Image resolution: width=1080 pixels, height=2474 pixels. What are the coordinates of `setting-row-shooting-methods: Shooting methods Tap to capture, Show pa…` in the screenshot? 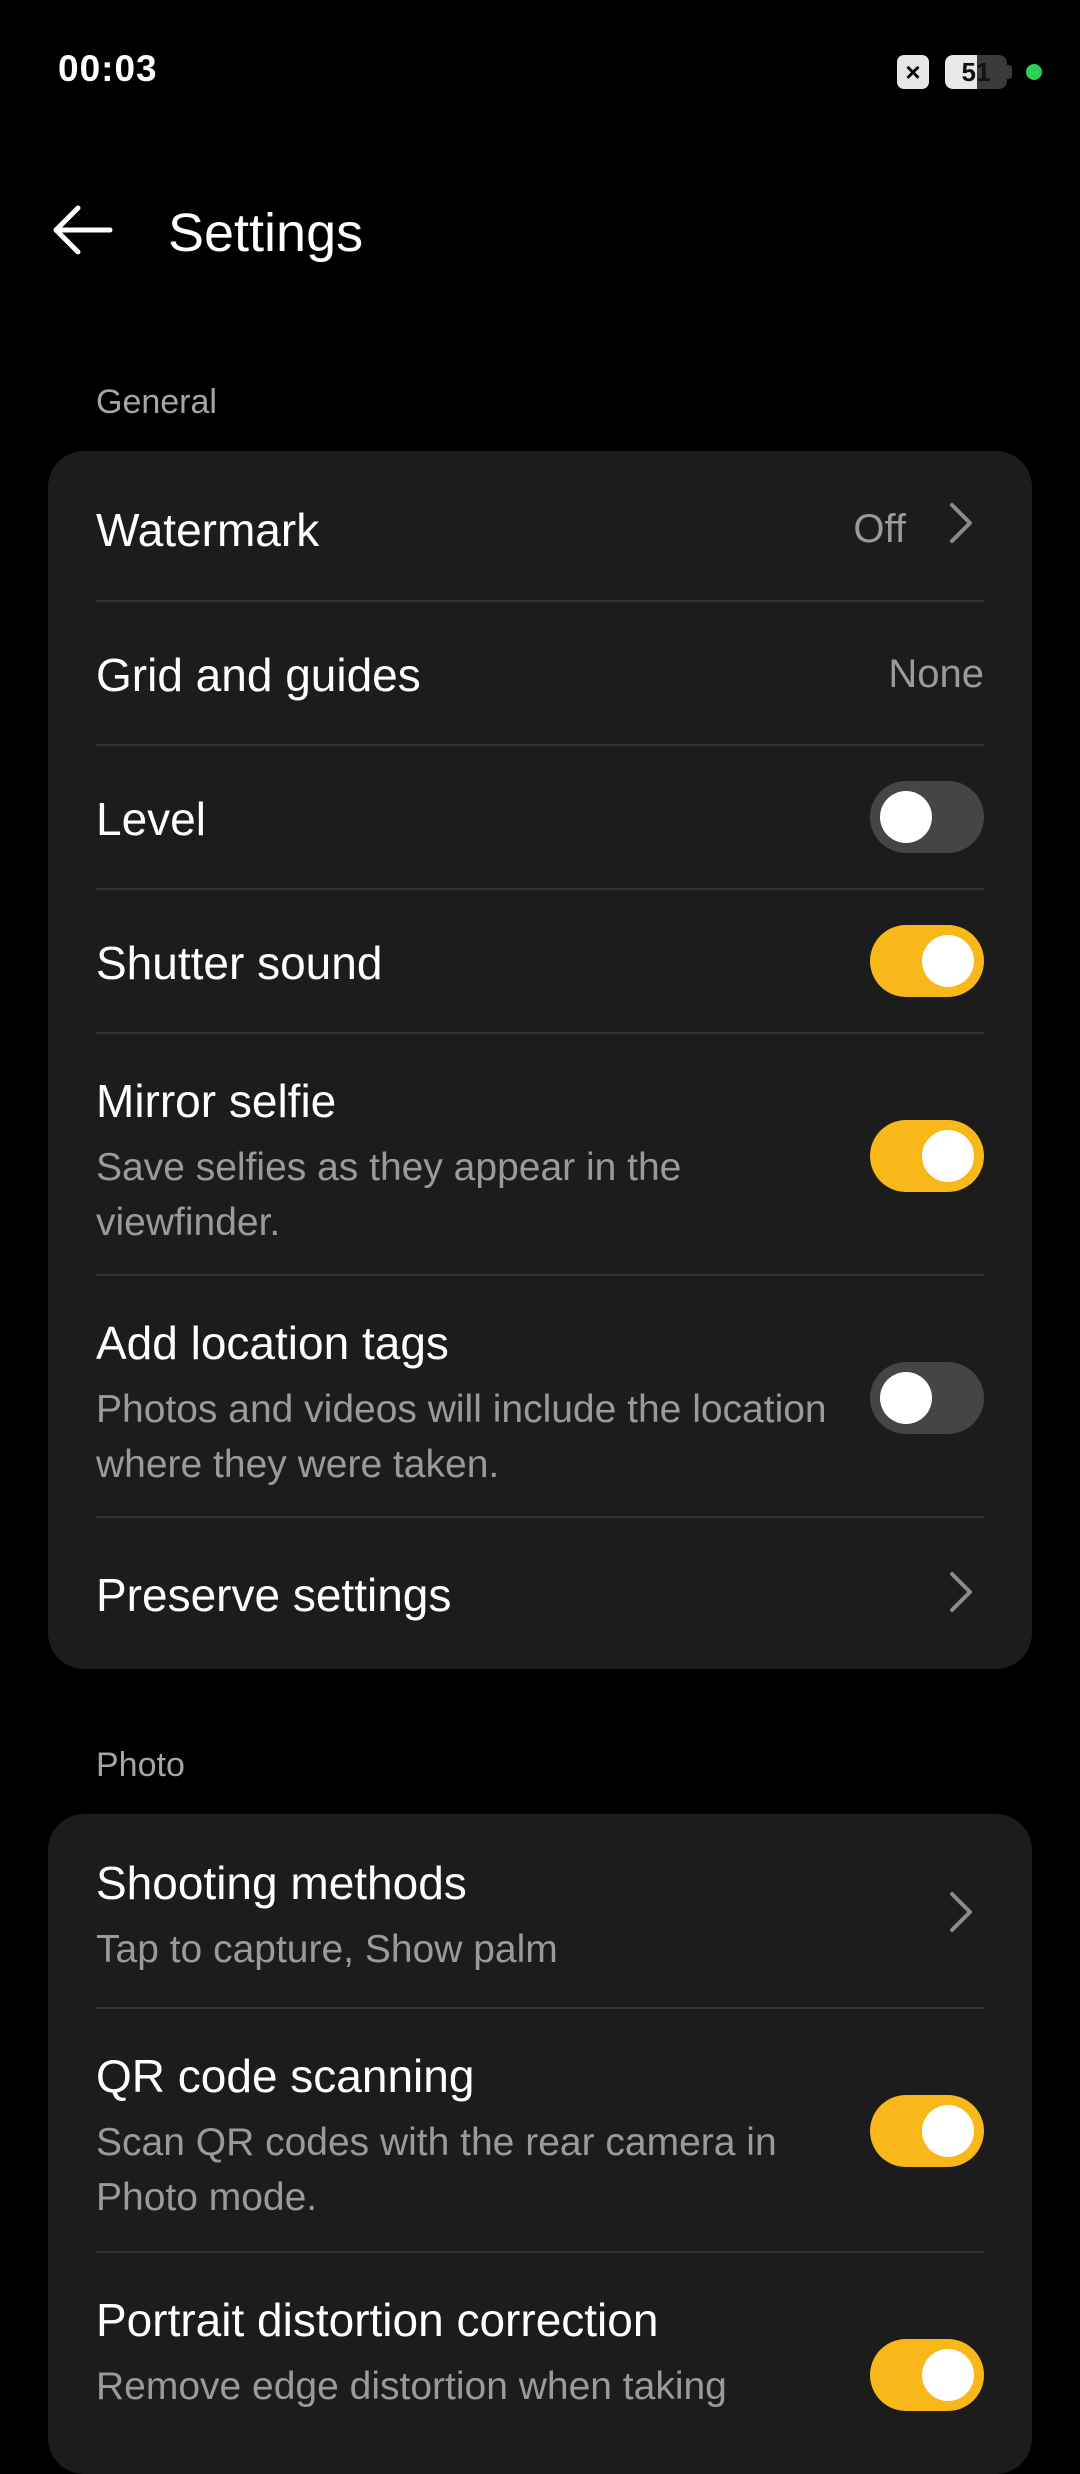 It's located at (540, 1910).